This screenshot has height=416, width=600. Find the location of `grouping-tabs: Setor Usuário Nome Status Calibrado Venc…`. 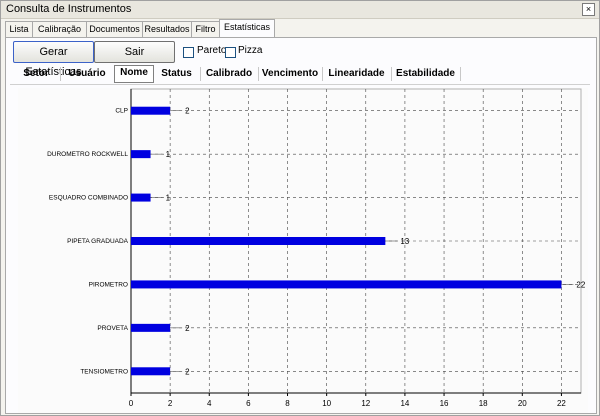

grouping-tabs: Setor Usuário Nome Status Calibrado Venc… is located at coordinates (300, 75).